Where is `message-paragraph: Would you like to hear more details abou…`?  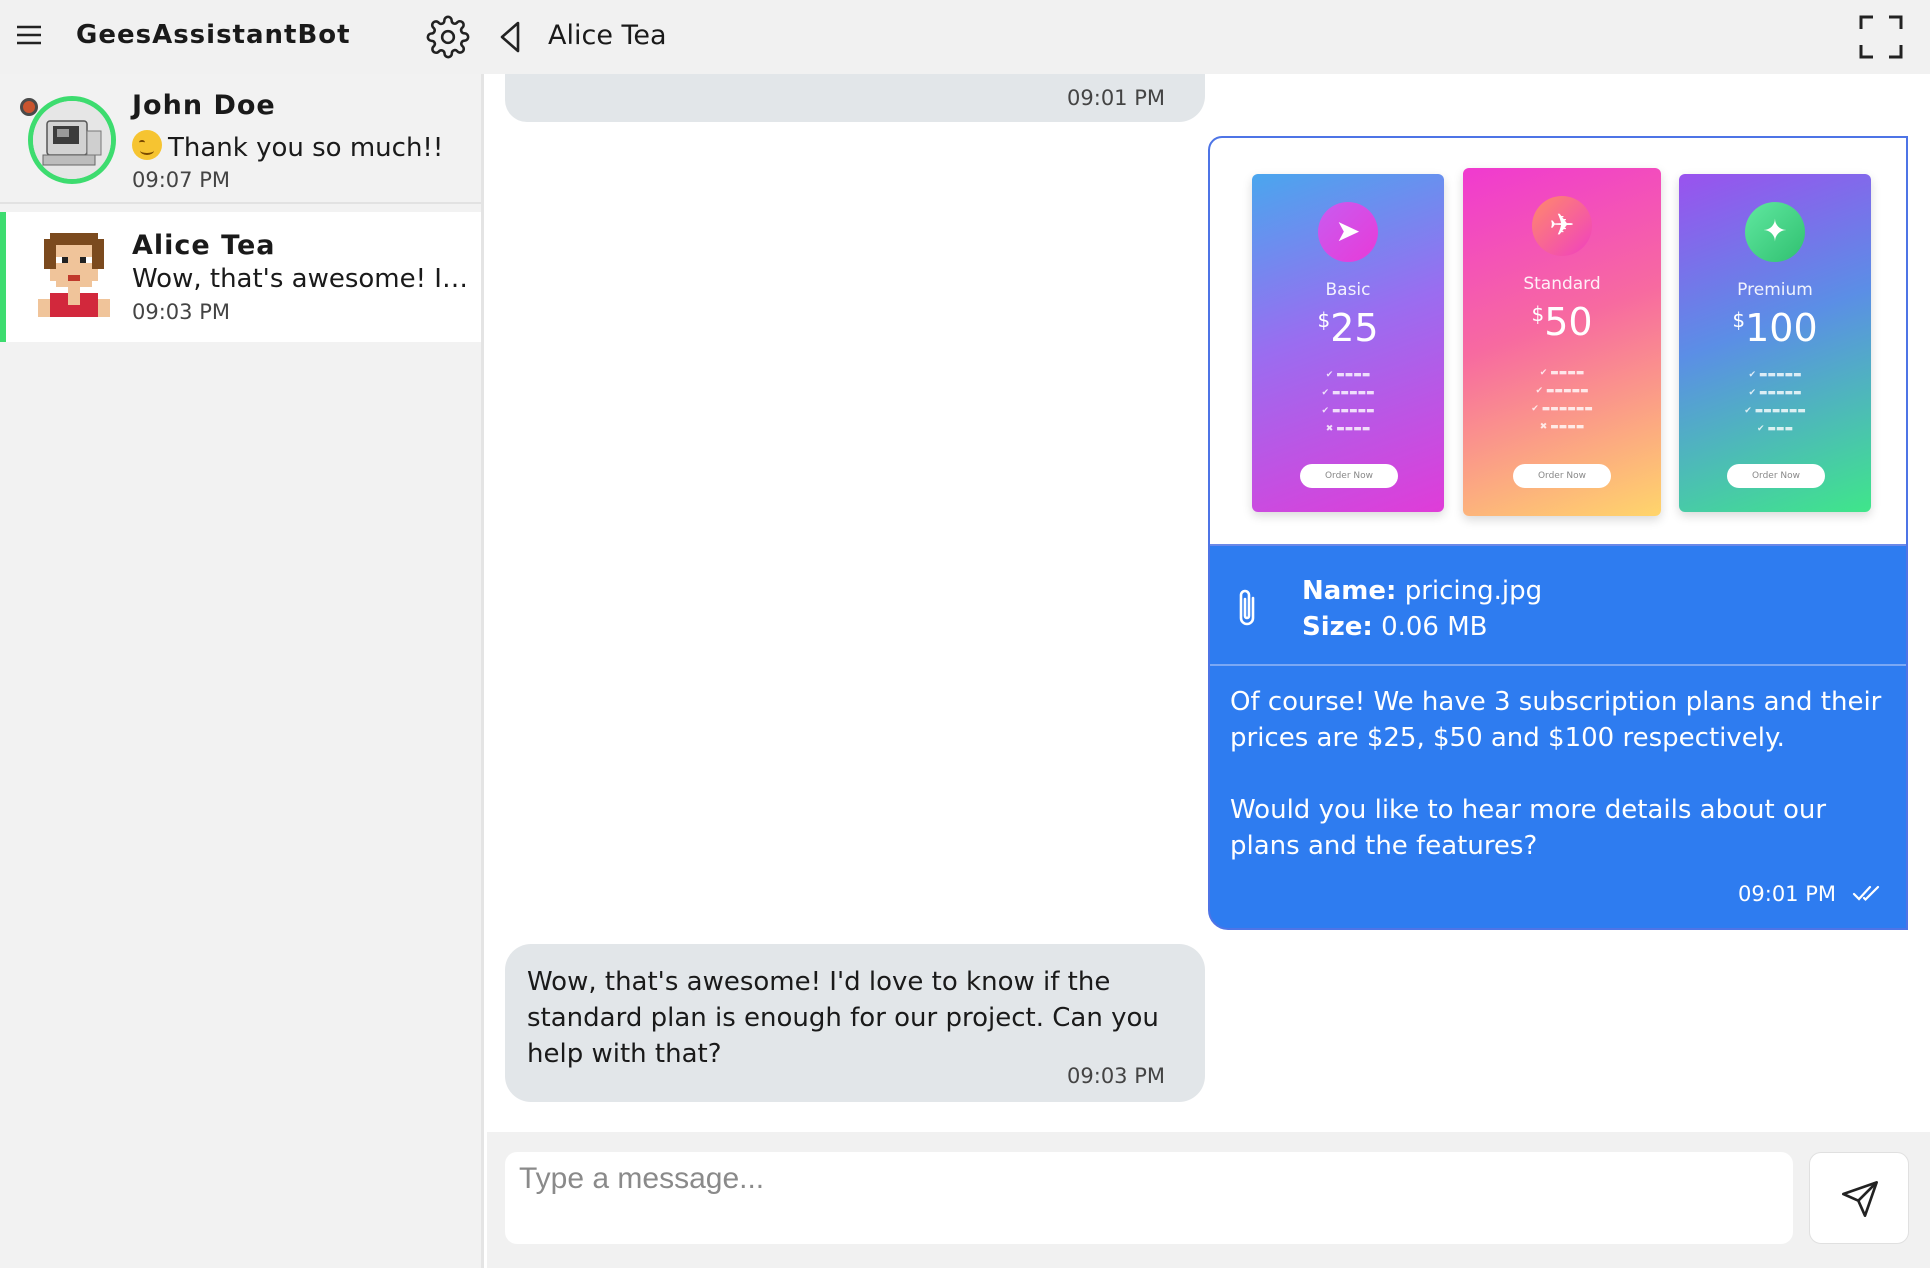 message-paragraph: Would you like to hear more details abou… is located at coordinates (1528, 828).